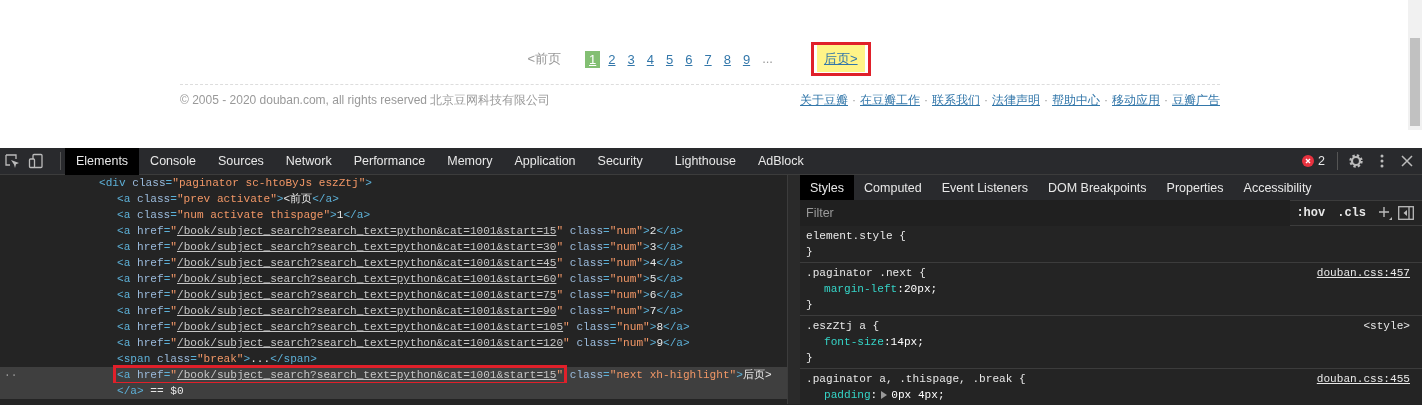  I want to click on hover-state-toggle: :hov, so click(1311, 213).